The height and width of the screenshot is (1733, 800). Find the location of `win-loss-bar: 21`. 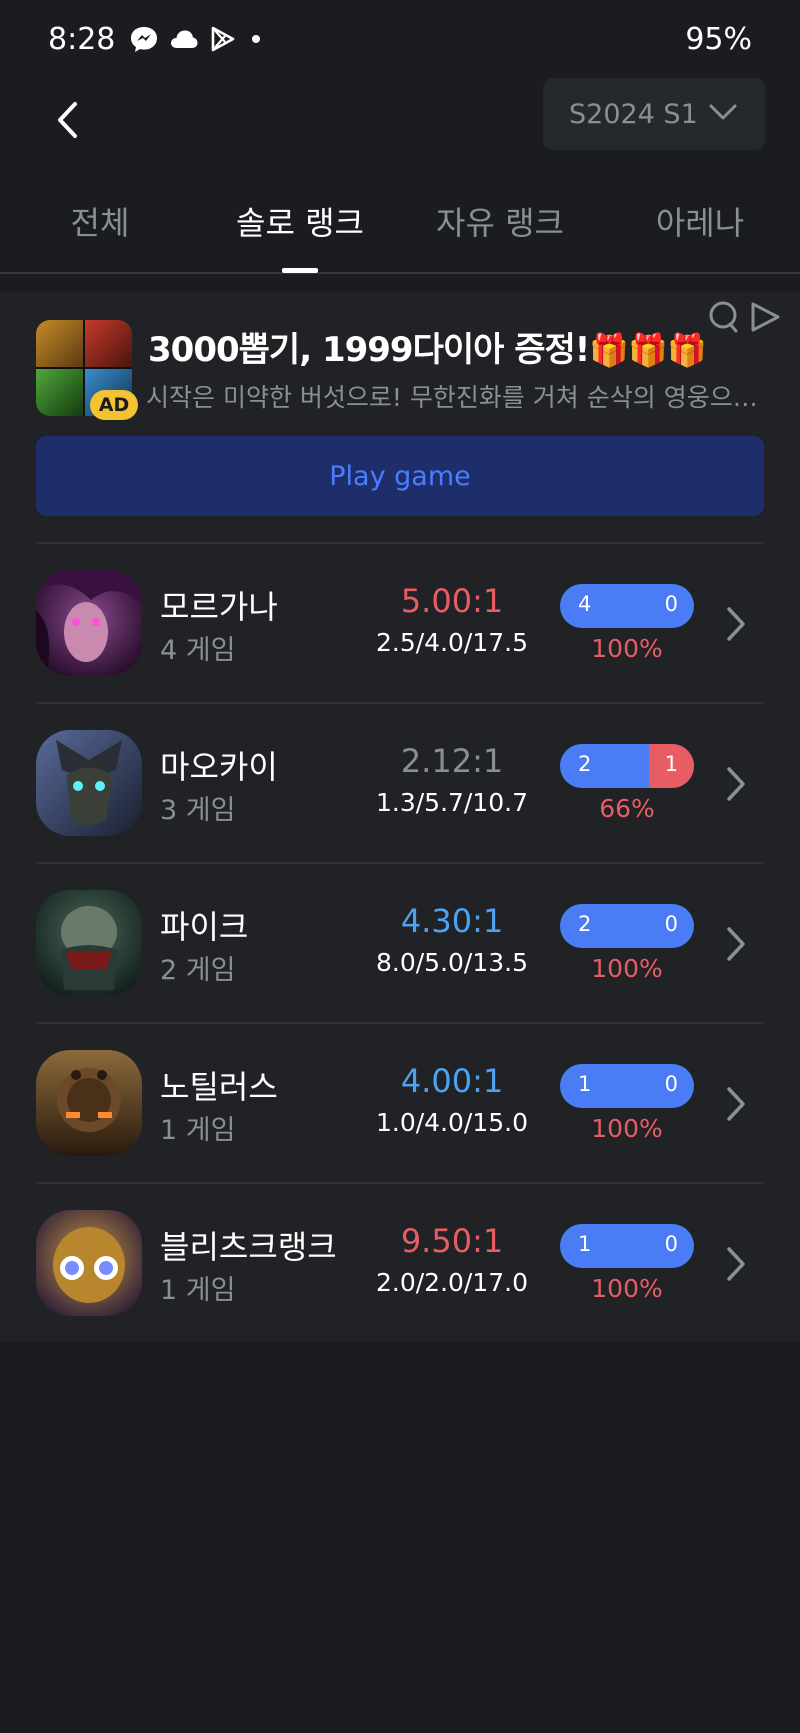

win-loss-bar: 21 is located at coordinates (627, 766).